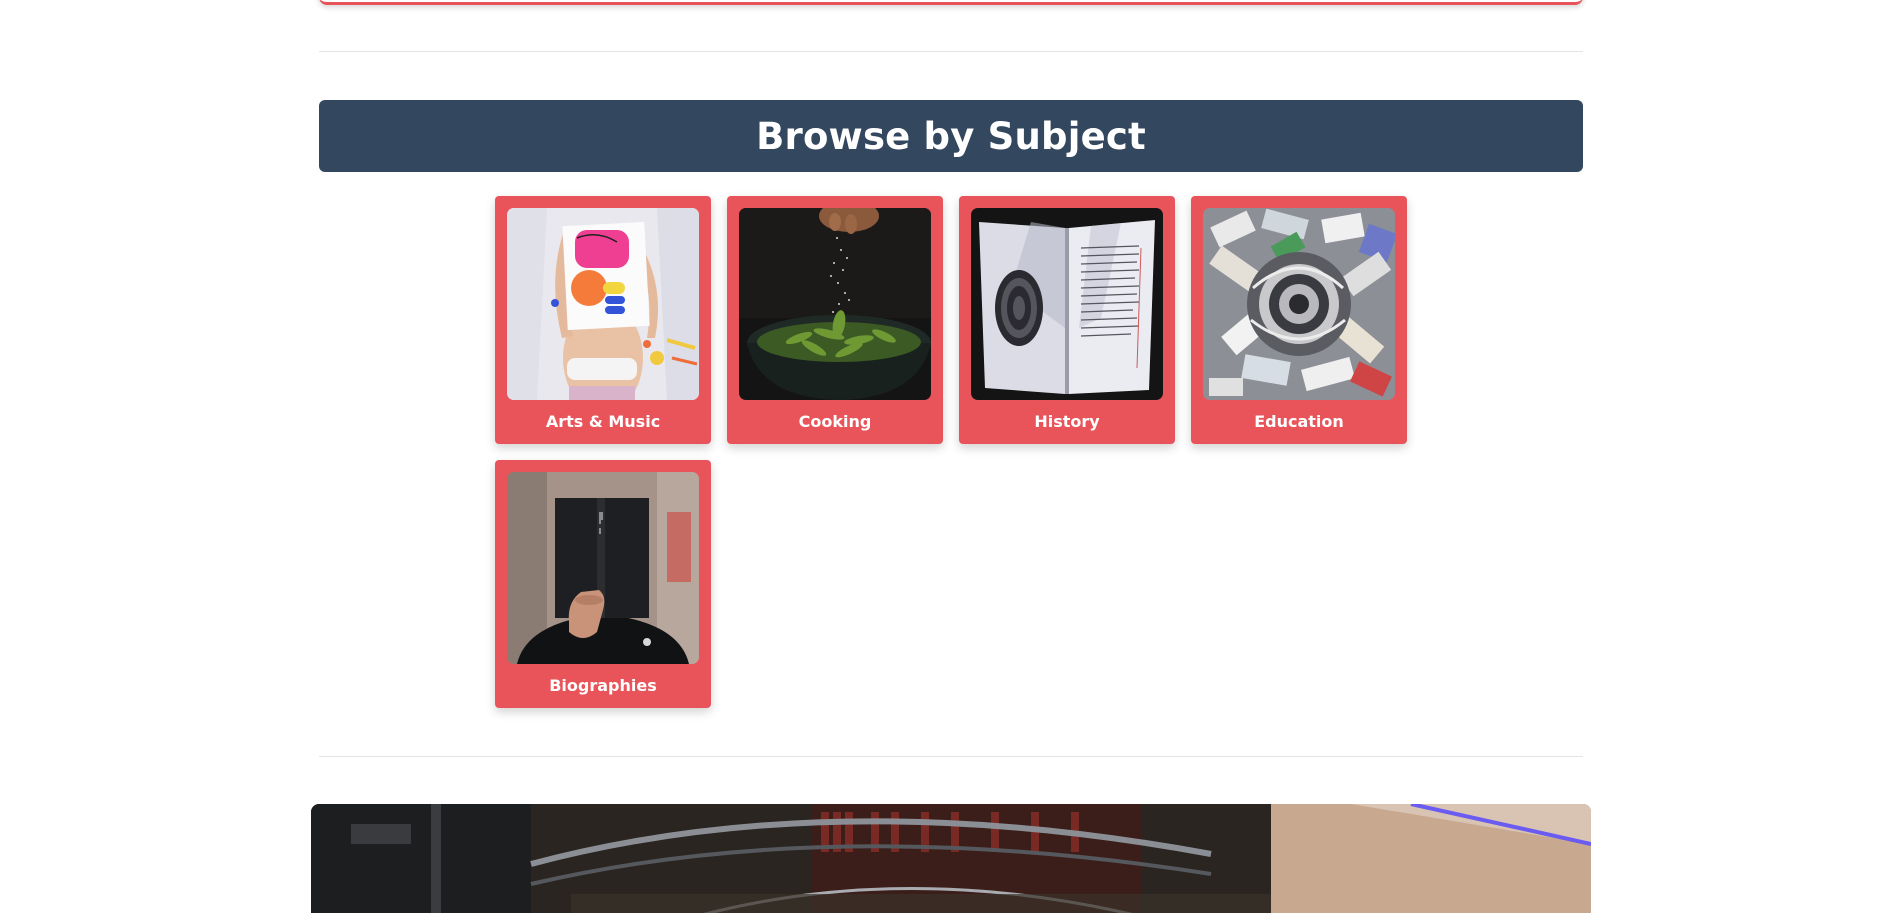 This screenshot has height=913, width=1901. What do you see at coordinates (835, 421) in the screenshot?
I see `subject-label: Cooking` at bounding box center [835, 421].